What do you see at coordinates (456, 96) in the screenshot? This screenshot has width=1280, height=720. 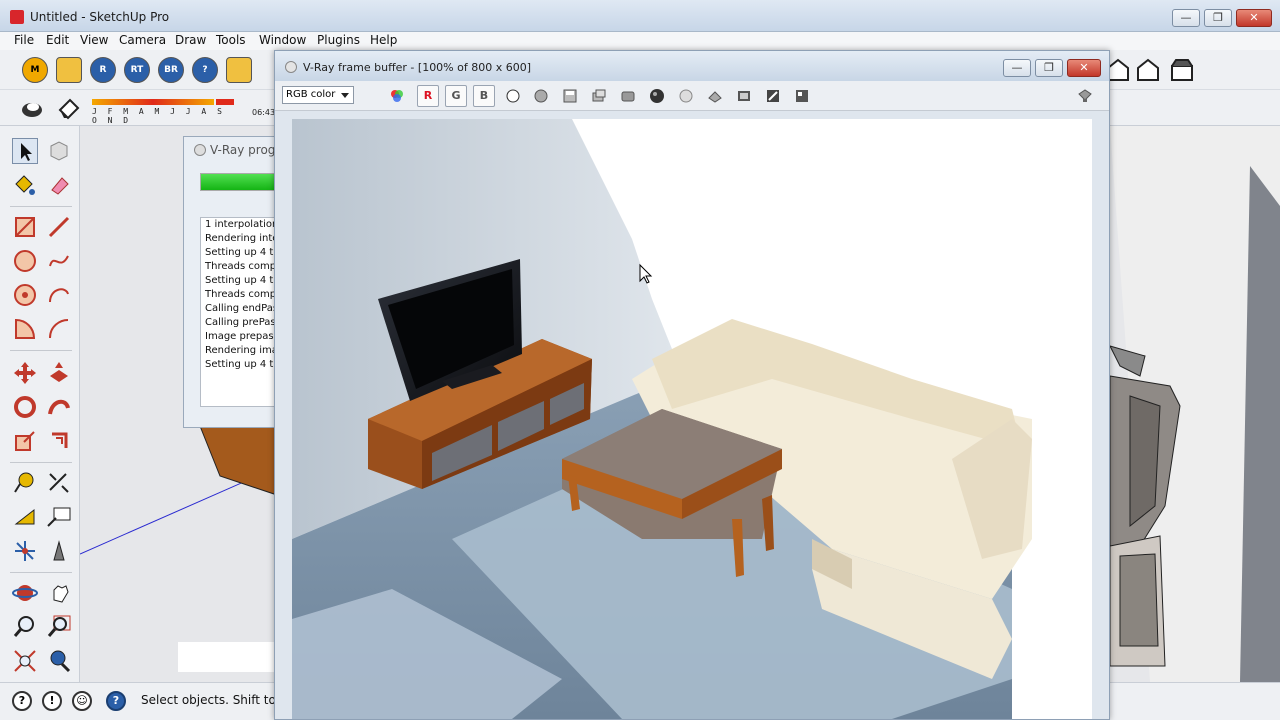 I see `green-channel-button: G` at bounding box center [456, 96].